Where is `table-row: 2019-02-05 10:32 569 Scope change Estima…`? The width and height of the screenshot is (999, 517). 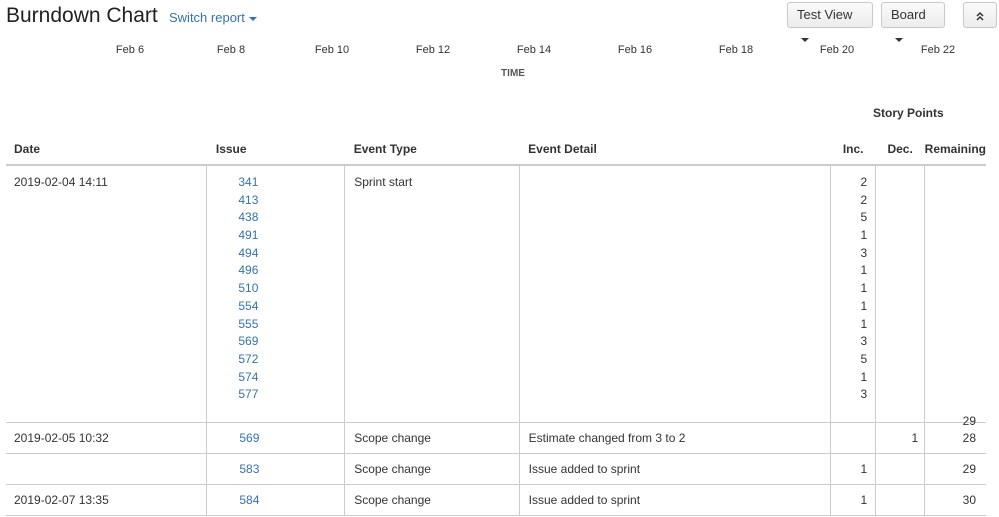
table-row: 2019-02-05 10:32 569 Scope change Estima… is located at coordinates (496, 438).